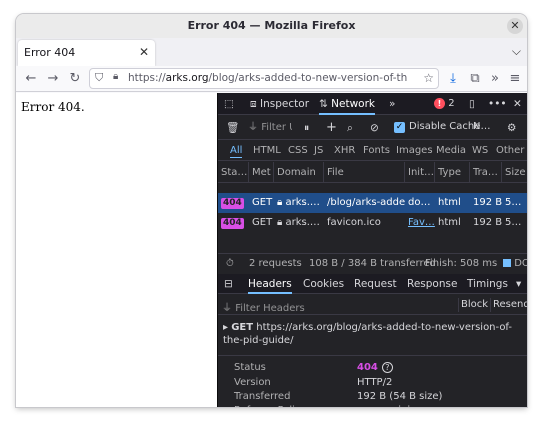  What do you see at coordinates (318, 151) in the screenshot?
I see `type-filter-js: JS` at bounding box center [318, 151].